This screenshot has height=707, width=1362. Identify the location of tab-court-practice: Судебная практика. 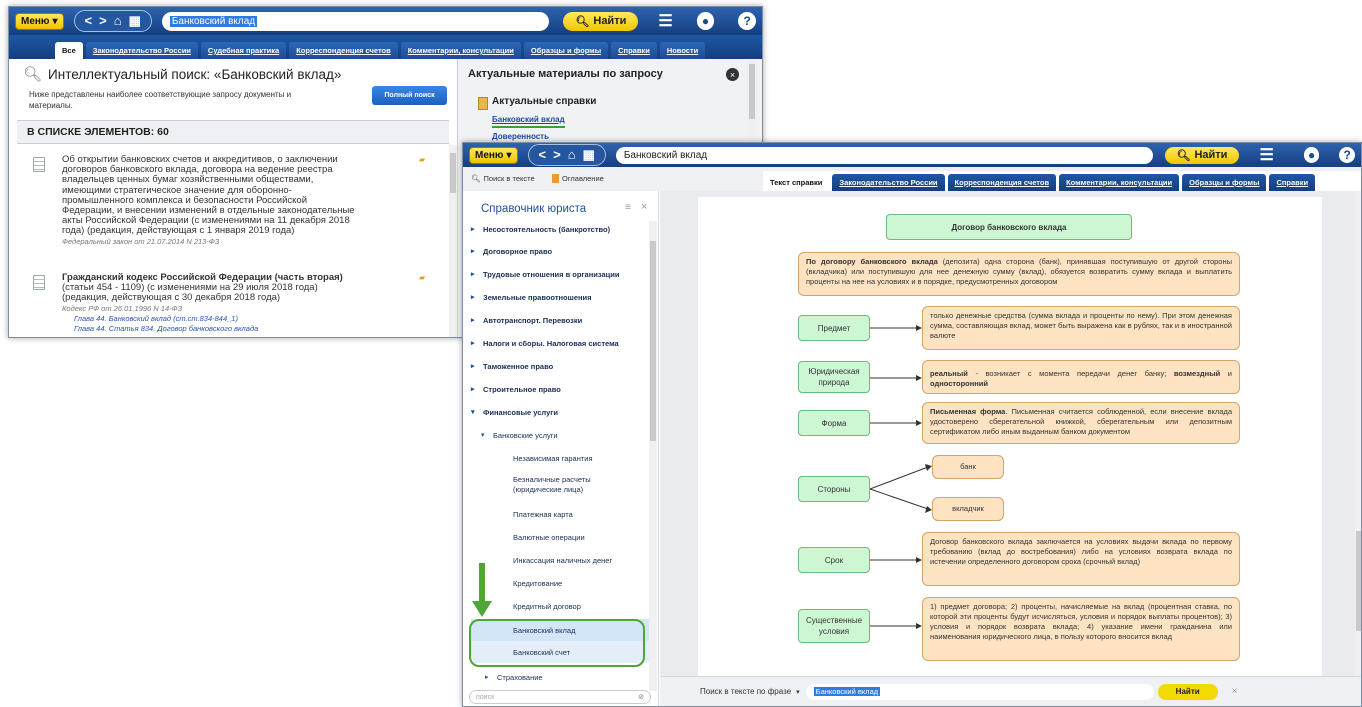
(243, 50).